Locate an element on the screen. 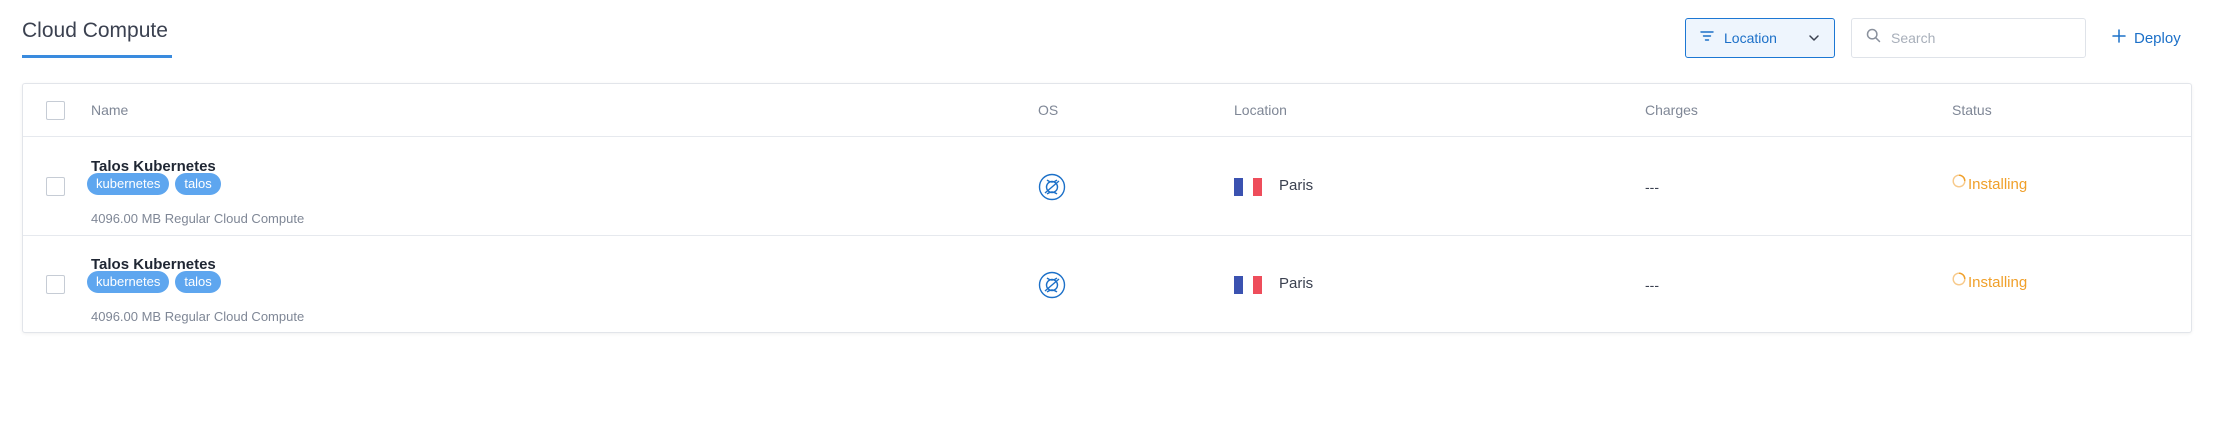  search-box is located at coordinates (1968, 38).